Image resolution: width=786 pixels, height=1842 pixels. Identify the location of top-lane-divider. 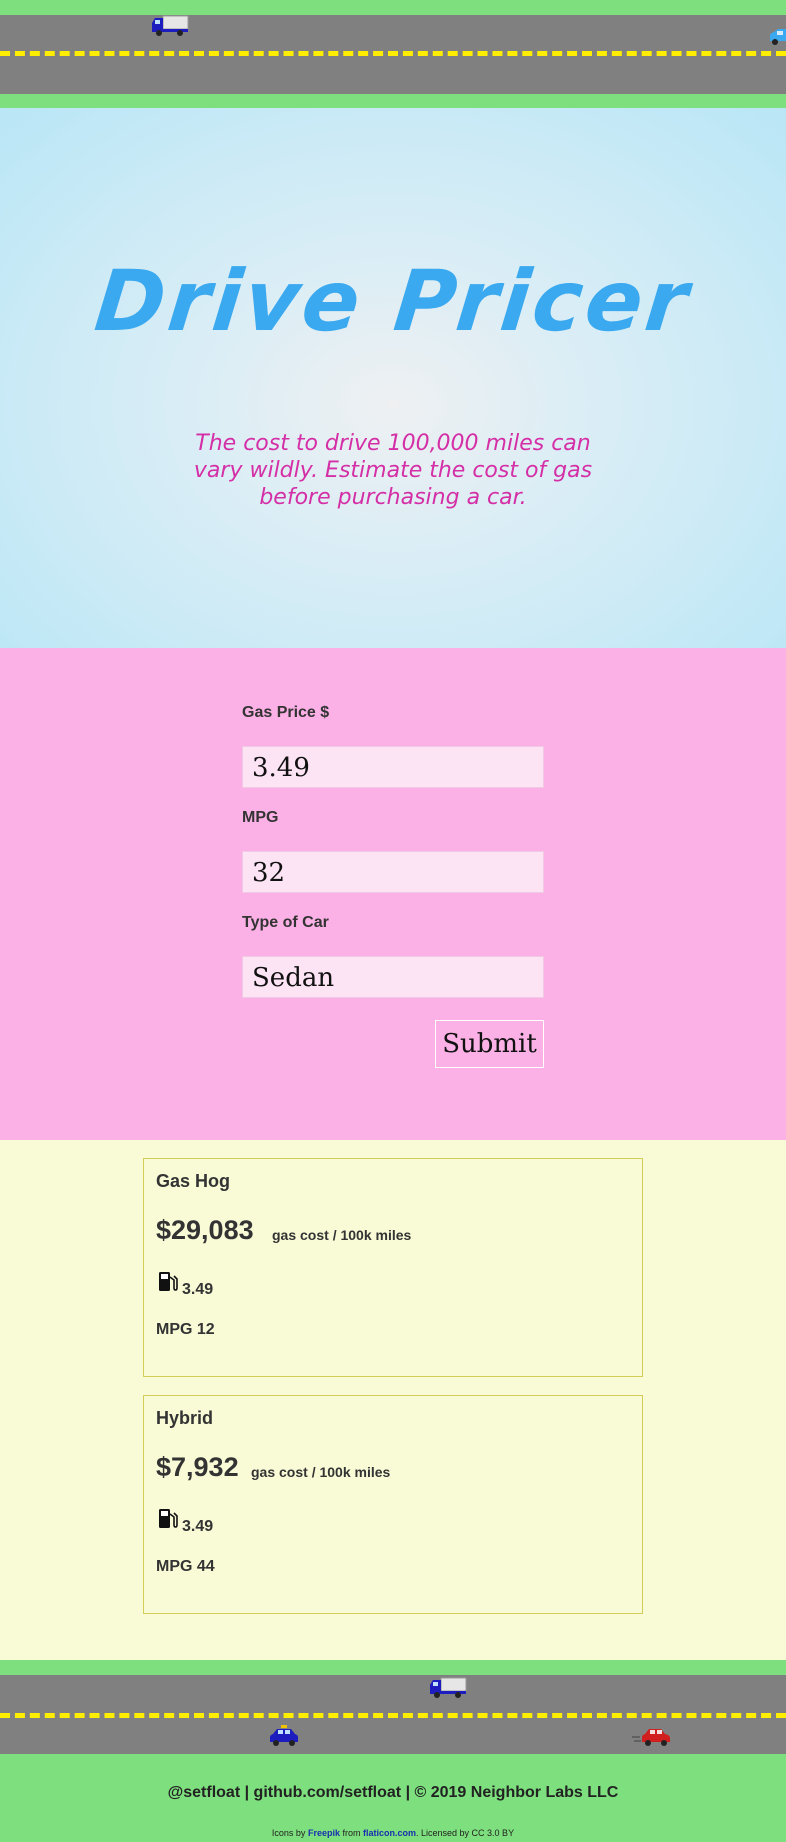
(393, 53).